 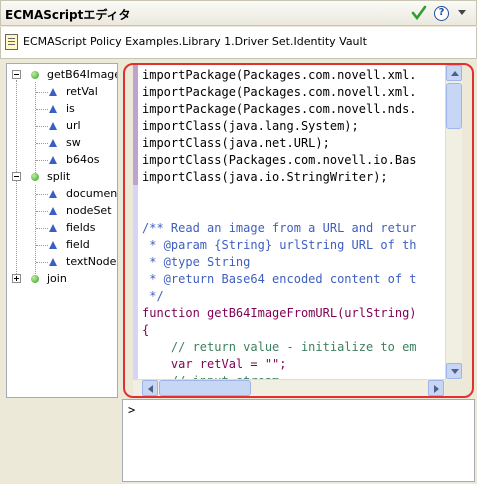 I want to click on tree-node-label: getB64ImageF, so click(x=82, y=74).